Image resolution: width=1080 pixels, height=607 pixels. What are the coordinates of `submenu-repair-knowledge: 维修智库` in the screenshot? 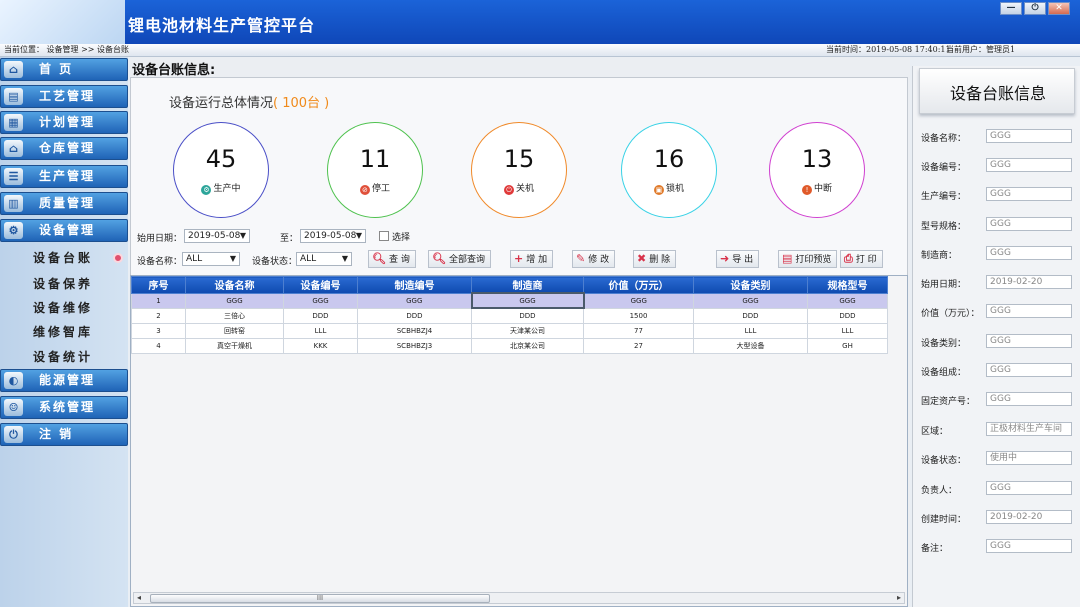 It's located at (63, 331).